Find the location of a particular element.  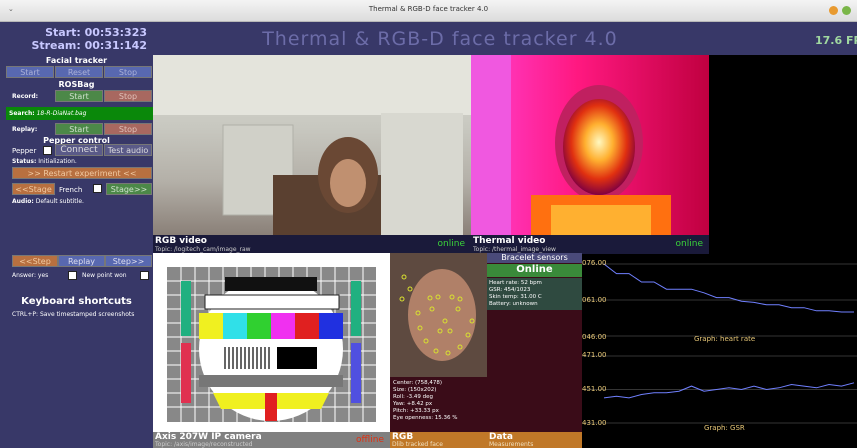

pepper-checkbox is located at coordinates (47, 150).